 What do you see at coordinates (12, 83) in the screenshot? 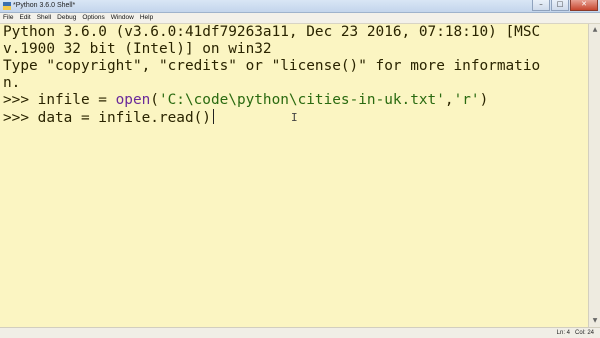
I see `banner-line: n.` at bounding box center [12, 83].